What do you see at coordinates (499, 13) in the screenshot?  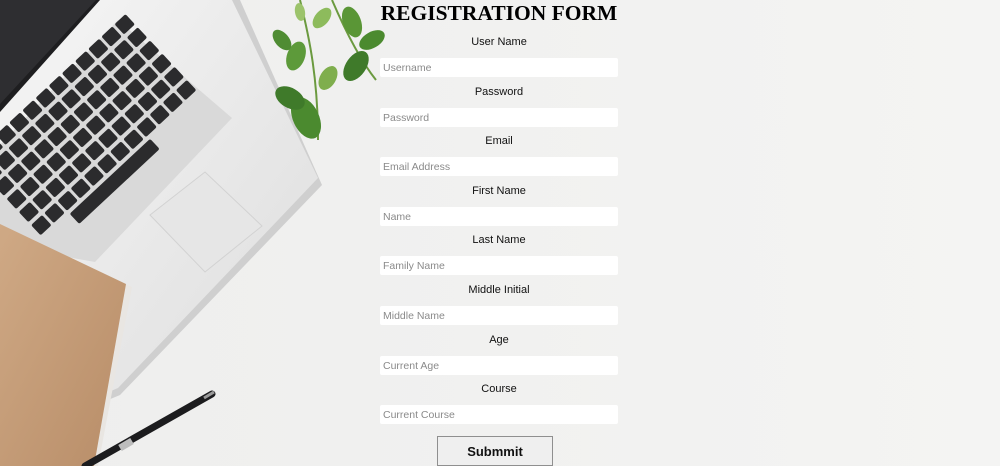 I see `form-title: REGISTRATION FORM` at bounding box center [499, 13].